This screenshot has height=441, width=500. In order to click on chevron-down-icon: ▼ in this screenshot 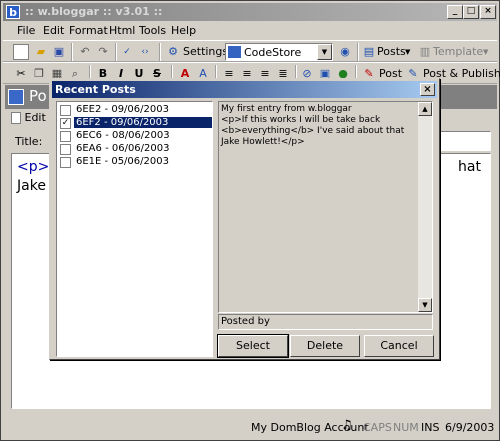, I will do `click(324, 52)`.